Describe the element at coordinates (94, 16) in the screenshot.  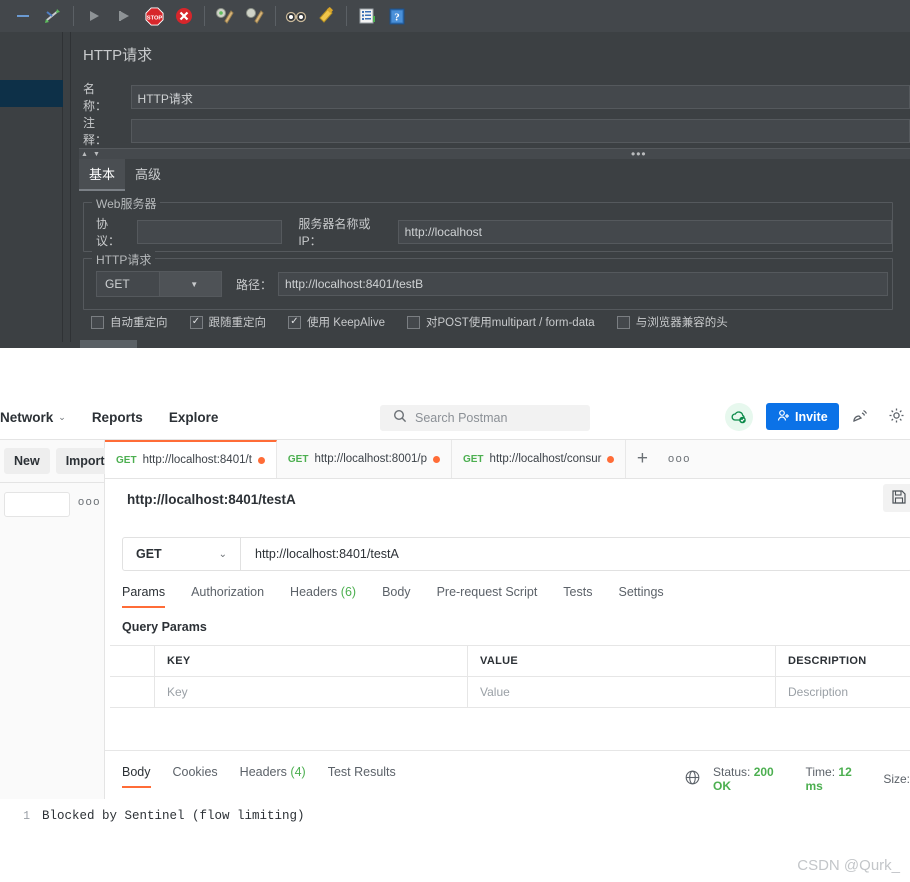
I see `start-icon` at that location.